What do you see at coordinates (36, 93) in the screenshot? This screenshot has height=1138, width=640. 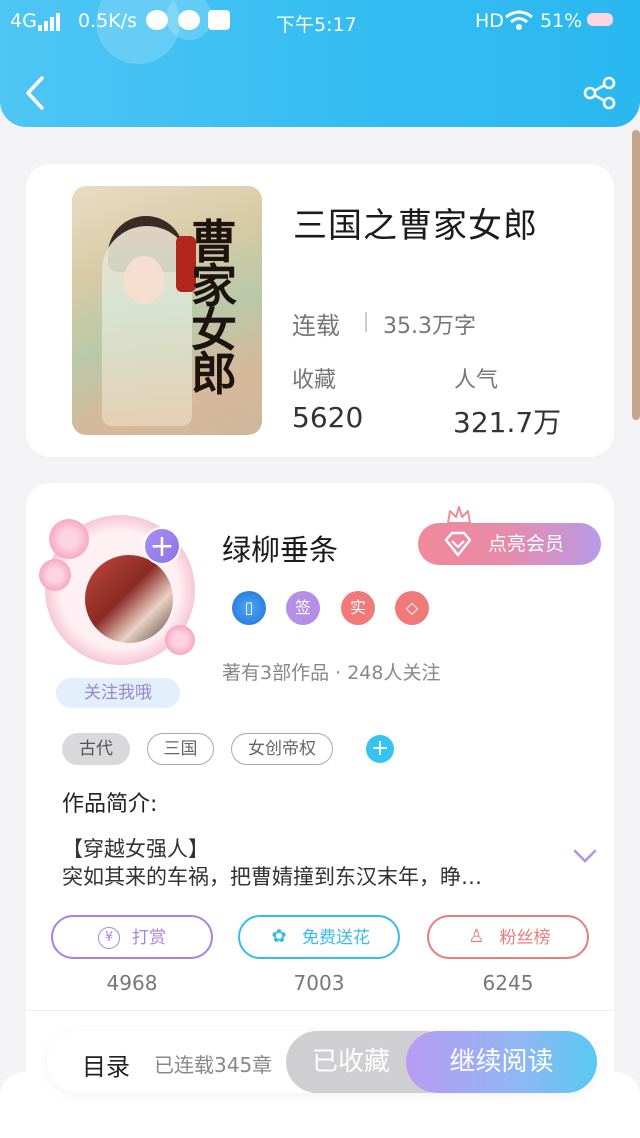 I see `back-button` at bounding box center [36, 93].